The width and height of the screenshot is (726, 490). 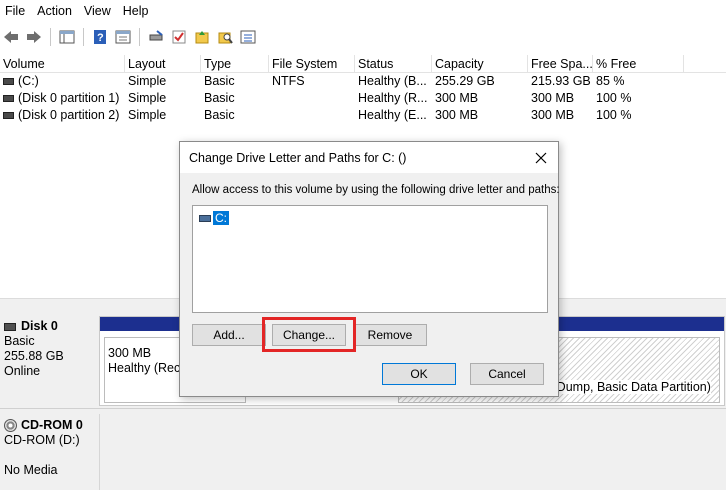 What do you see at coordinates (16, 11) in the screenshot?
I see `menu-file: File` at bounding box center [16, 11].